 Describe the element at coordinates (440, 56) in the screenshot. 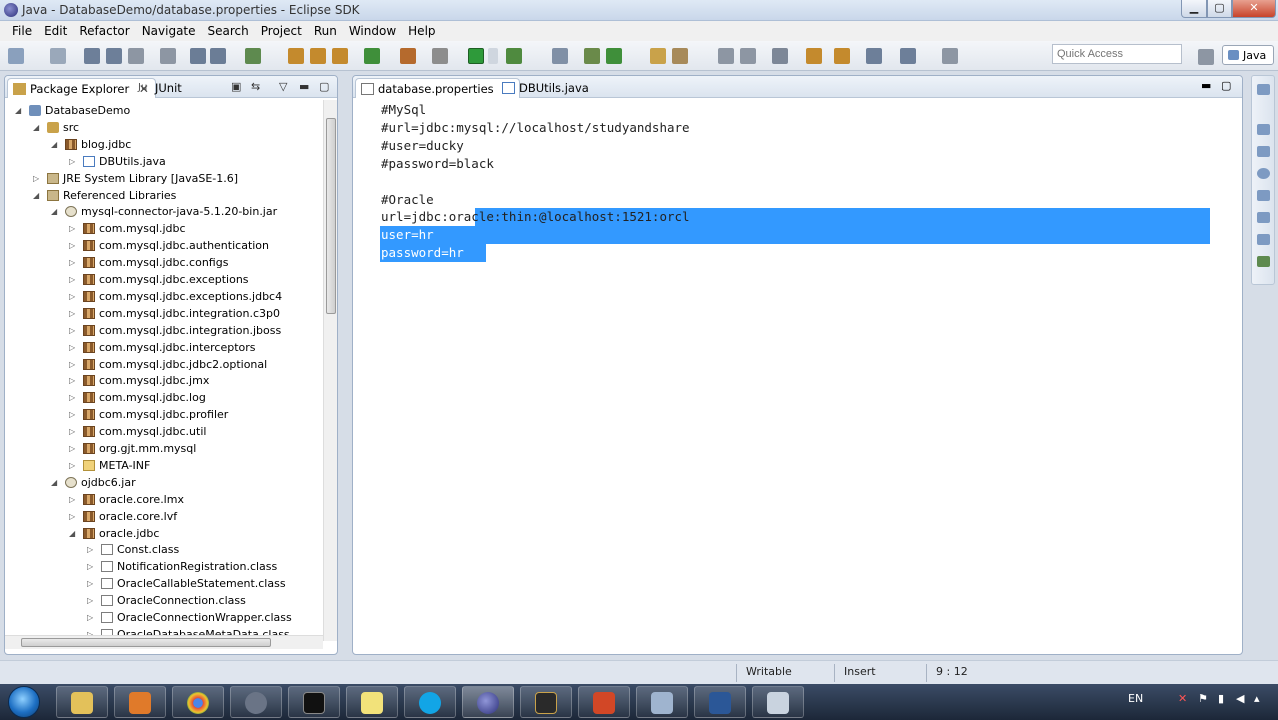

I see `coverage-icon` at that location.